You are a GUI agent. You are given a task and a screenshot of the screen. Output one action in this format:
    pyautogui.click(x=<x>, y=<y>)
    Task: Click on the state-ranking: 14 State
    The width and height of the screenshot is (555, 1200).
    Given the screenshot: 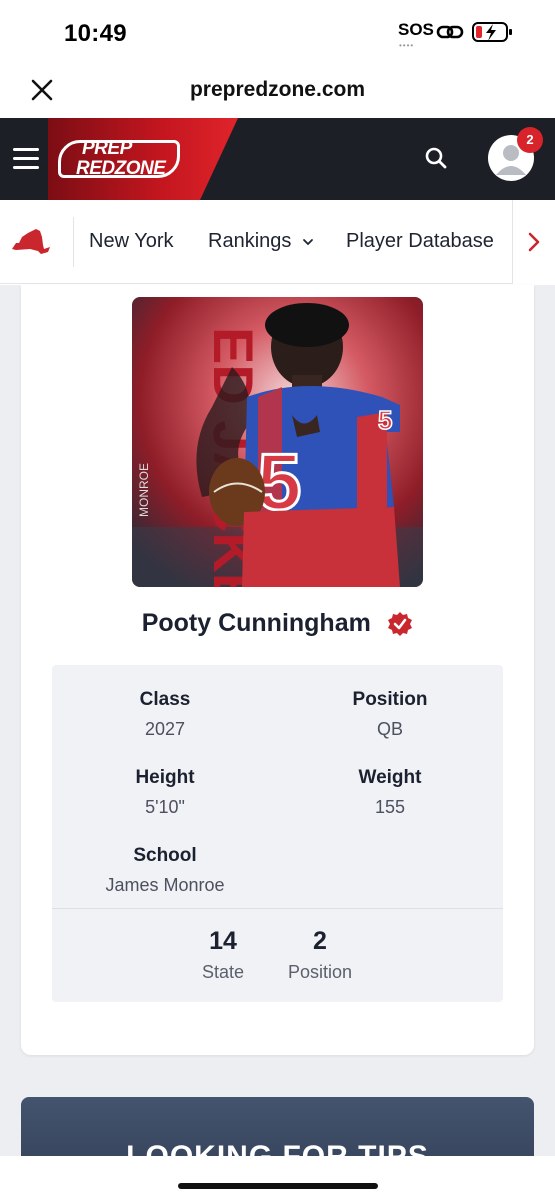 What is the action you would take?
    pyautogui.click(x=223, y=955)
    